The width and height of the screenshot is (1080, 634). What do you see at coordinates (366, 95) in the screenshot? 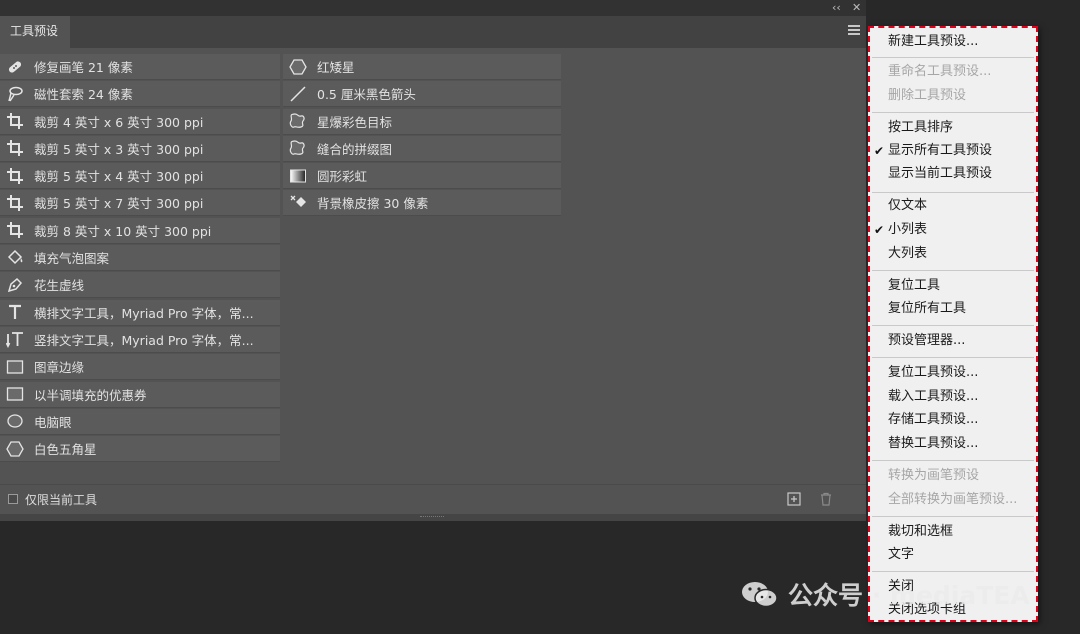
I see `preset-label: 0.5 厘米黑色箭头` at bounding box center [366, 95].